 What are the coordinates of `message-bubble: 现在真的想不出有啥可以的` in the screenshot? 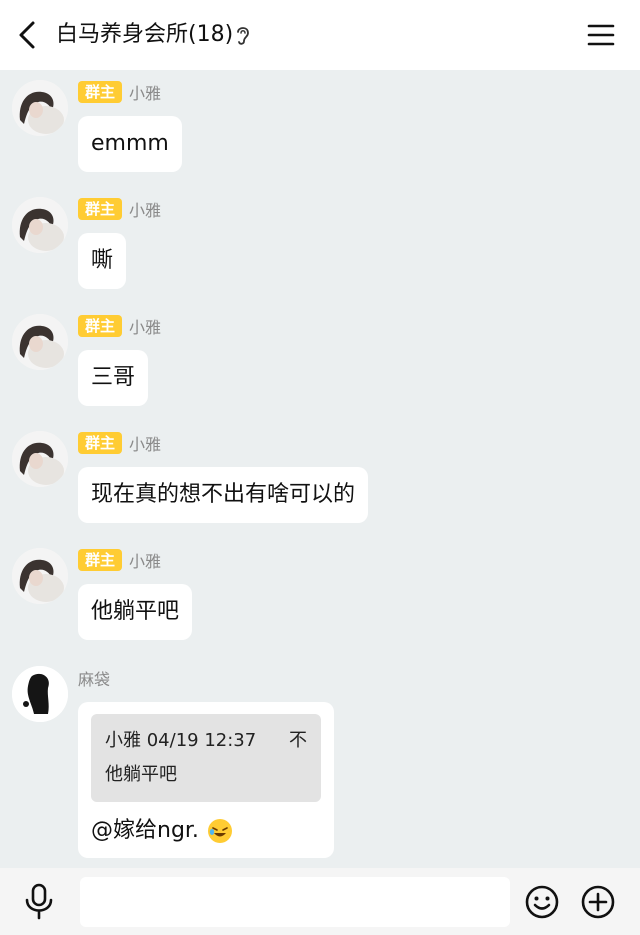 It's located at (223, 495).